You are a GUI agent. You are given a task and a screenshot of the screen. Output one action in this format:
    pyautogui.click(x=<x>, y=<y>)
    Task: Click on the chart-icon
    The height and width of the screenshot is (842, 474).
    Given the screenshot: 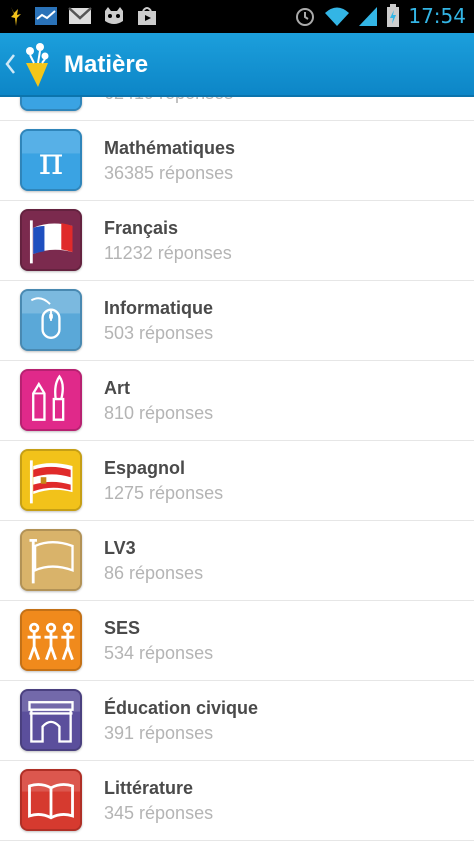 What is the action you would take?
    pyautogui.click(x=46, y=16)
    